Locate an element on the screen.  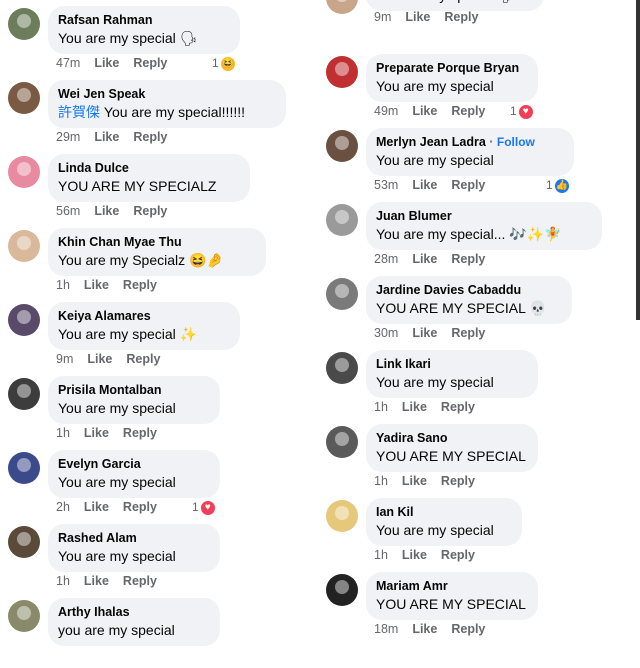
timestamp: 28m is located at coordinates (386, 259).